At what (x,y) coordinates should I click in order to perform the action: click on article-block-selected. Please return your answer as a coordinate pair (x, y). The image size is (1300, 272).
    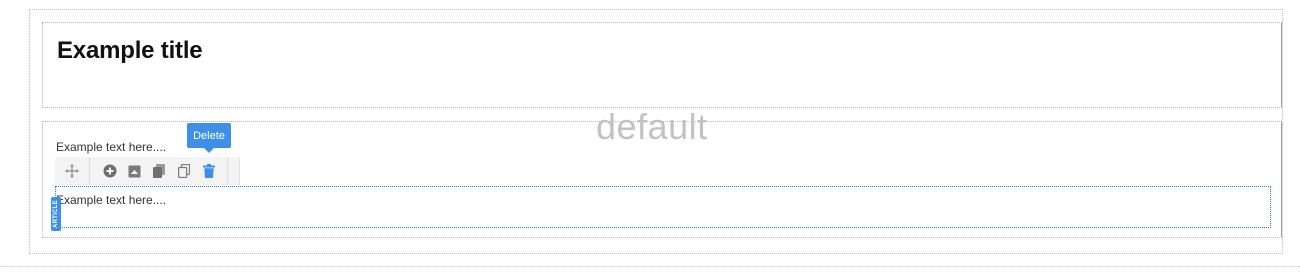
    Looking at the image, I should click on (663, 207).